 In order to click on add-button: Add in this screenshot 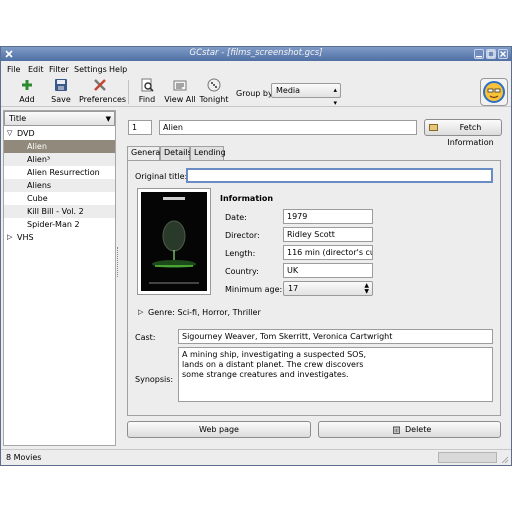, I will do `click(27, 91)`.